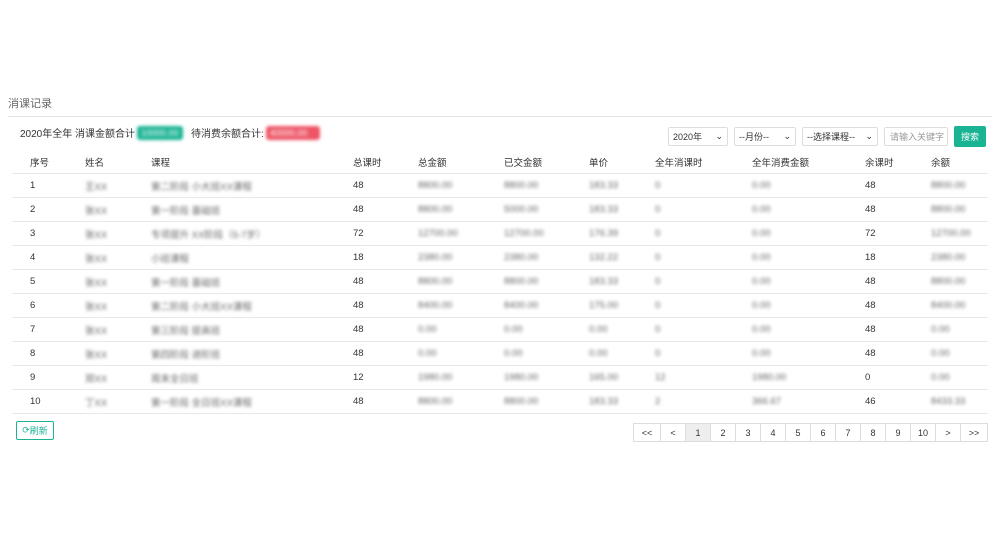  What do you see at coordinates (500, 353) in the screenshot?
I see `table-row: 8 张XX 第四阶段 进阶班 48 0.00 0.00 0.00 0 0.00 48 0.00` at bounding box center [500, 353].